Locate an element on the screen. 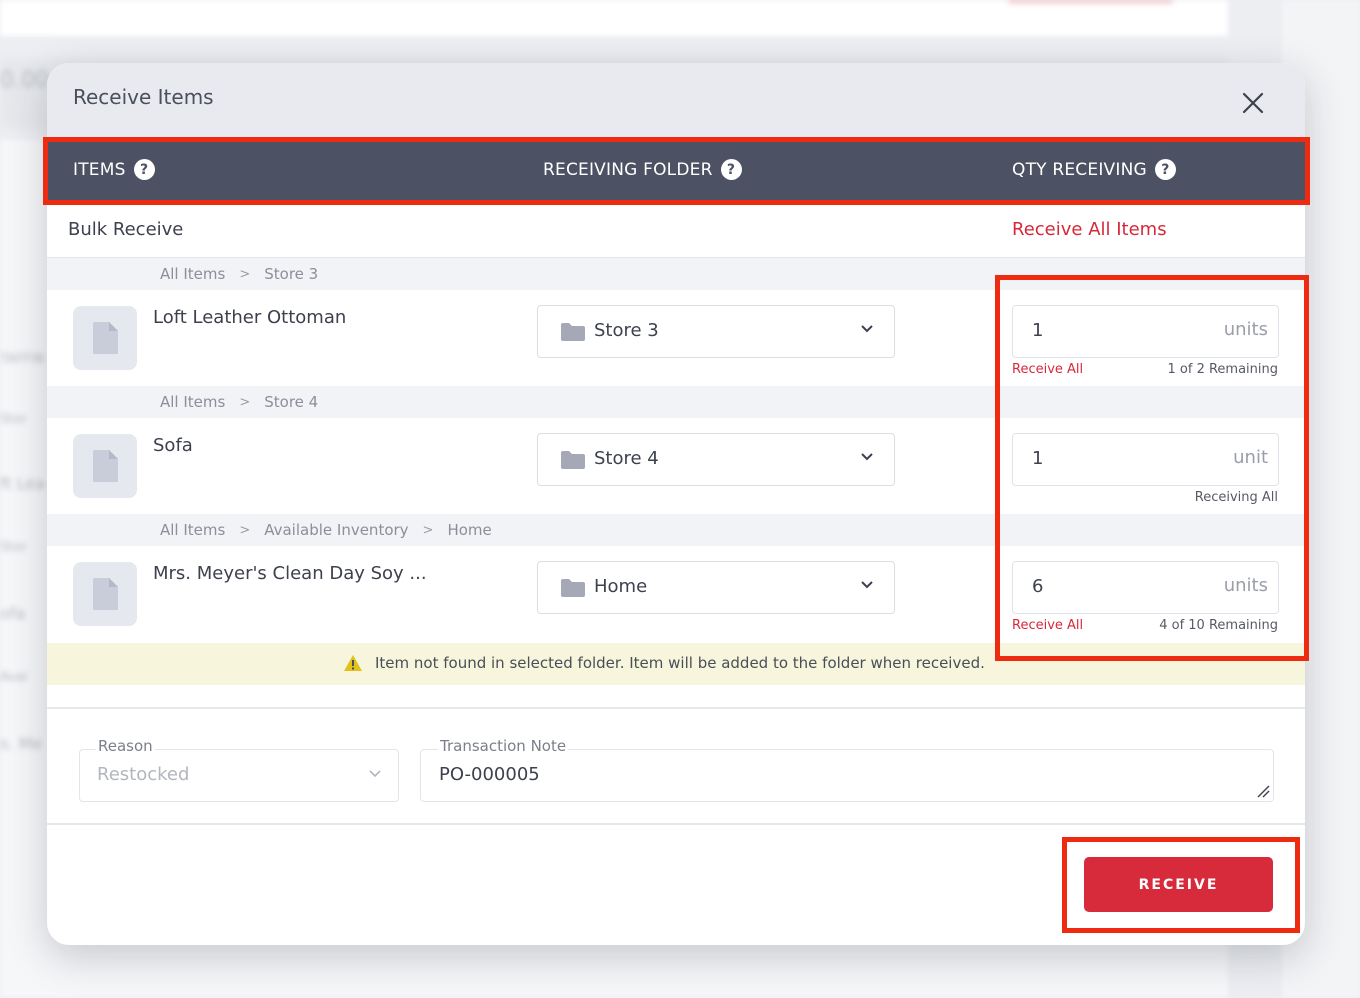 The width and height of the screenshot is (1360, 998). transaction-note-value: PO-000005 is located at coordinates (489, 774).